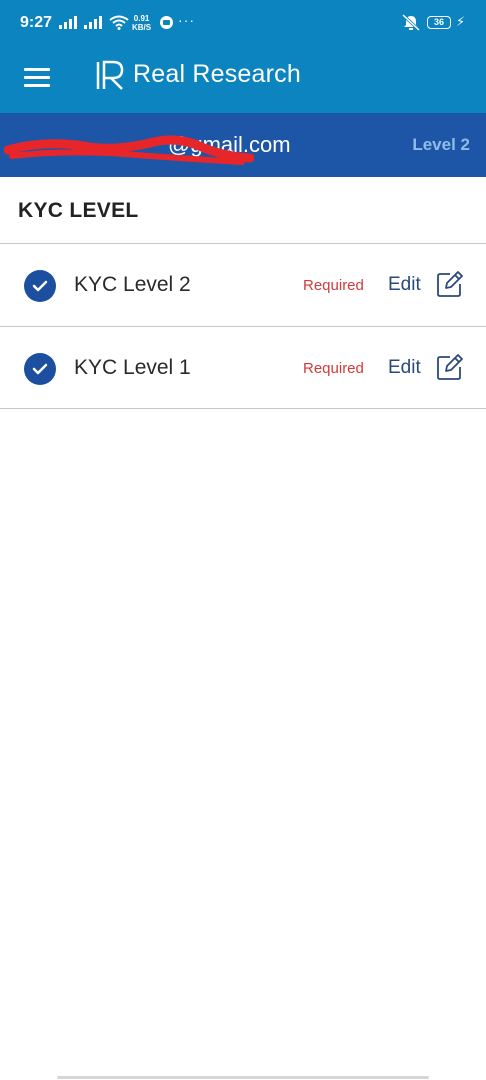  What do you see at coordinates (441, 144) in the screenshot?
I see `account-level-badge: Level 2` at bounding box center [441, 144].